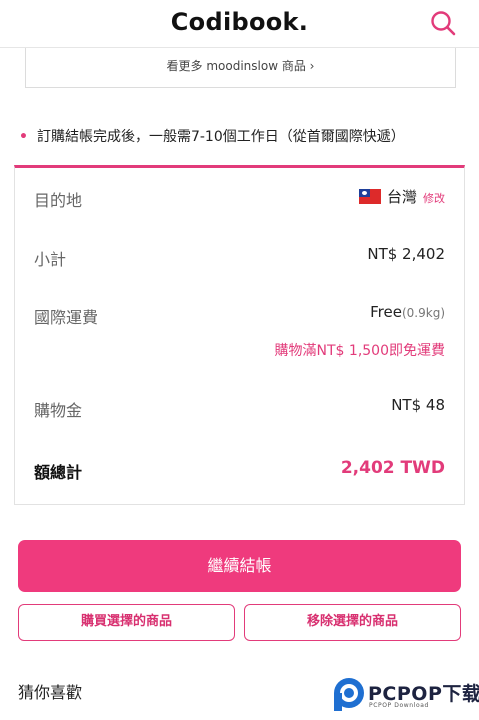 This screenshot has height=720, width=479. What do you see at coordinates (359, 351) in the screenshot?
I see `free-shipping-note: 購物滿NT$ 1,500即免運費` at bounding box center [359, 351].